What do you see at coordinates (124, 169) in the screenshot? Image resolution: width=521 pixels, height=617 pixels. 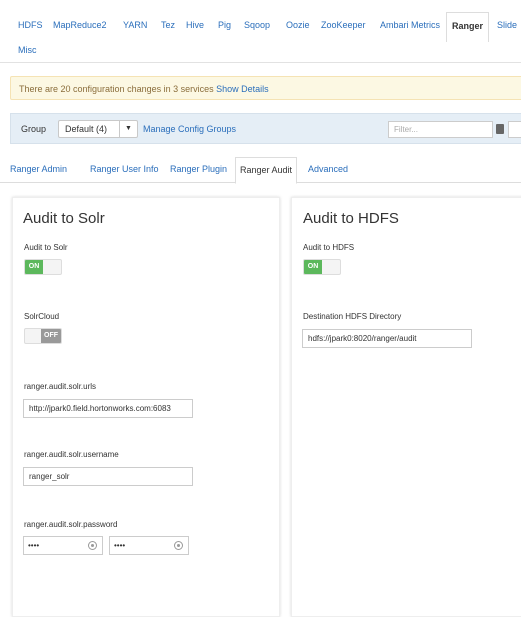 I see `tab-ranger-user-info: Ranger User Info` at bounding box center [124, 169].